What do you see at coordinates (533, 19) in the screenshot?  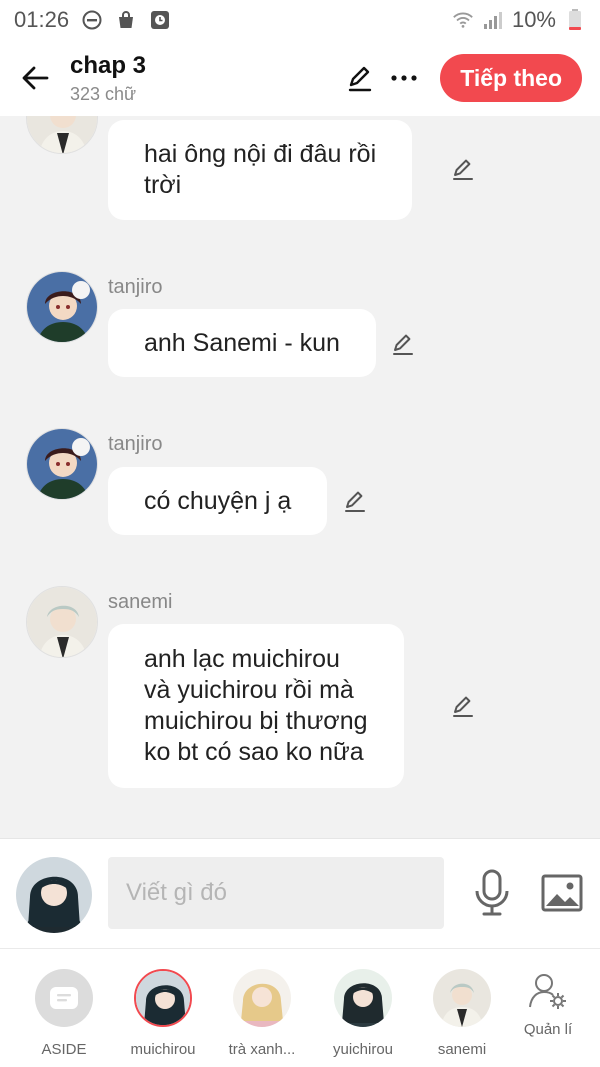 I see `battery-level: 10%` at bounding box center [533, 19].